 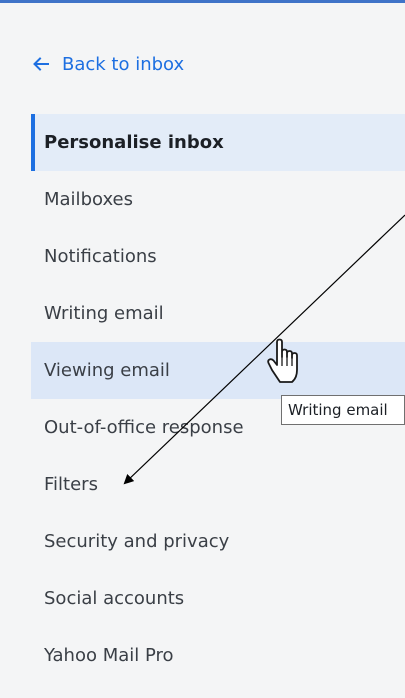 I want to click on menu-item-label: Writing email, so click(x=104, y=313).